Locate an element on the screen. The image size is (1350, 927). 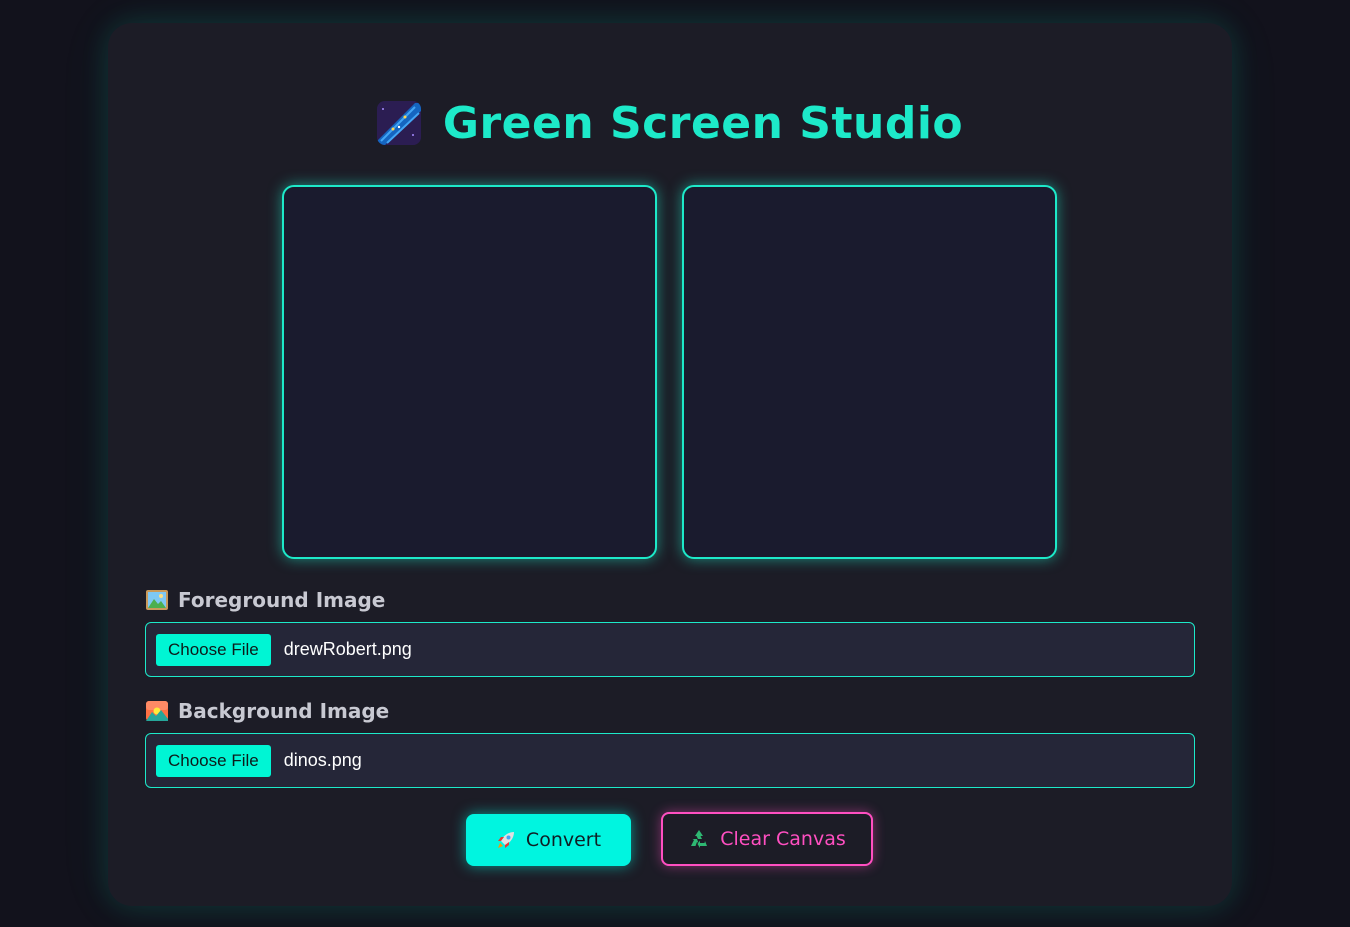
clear-canvas-button: Clear Canvas is located at coordinates (767, 839).